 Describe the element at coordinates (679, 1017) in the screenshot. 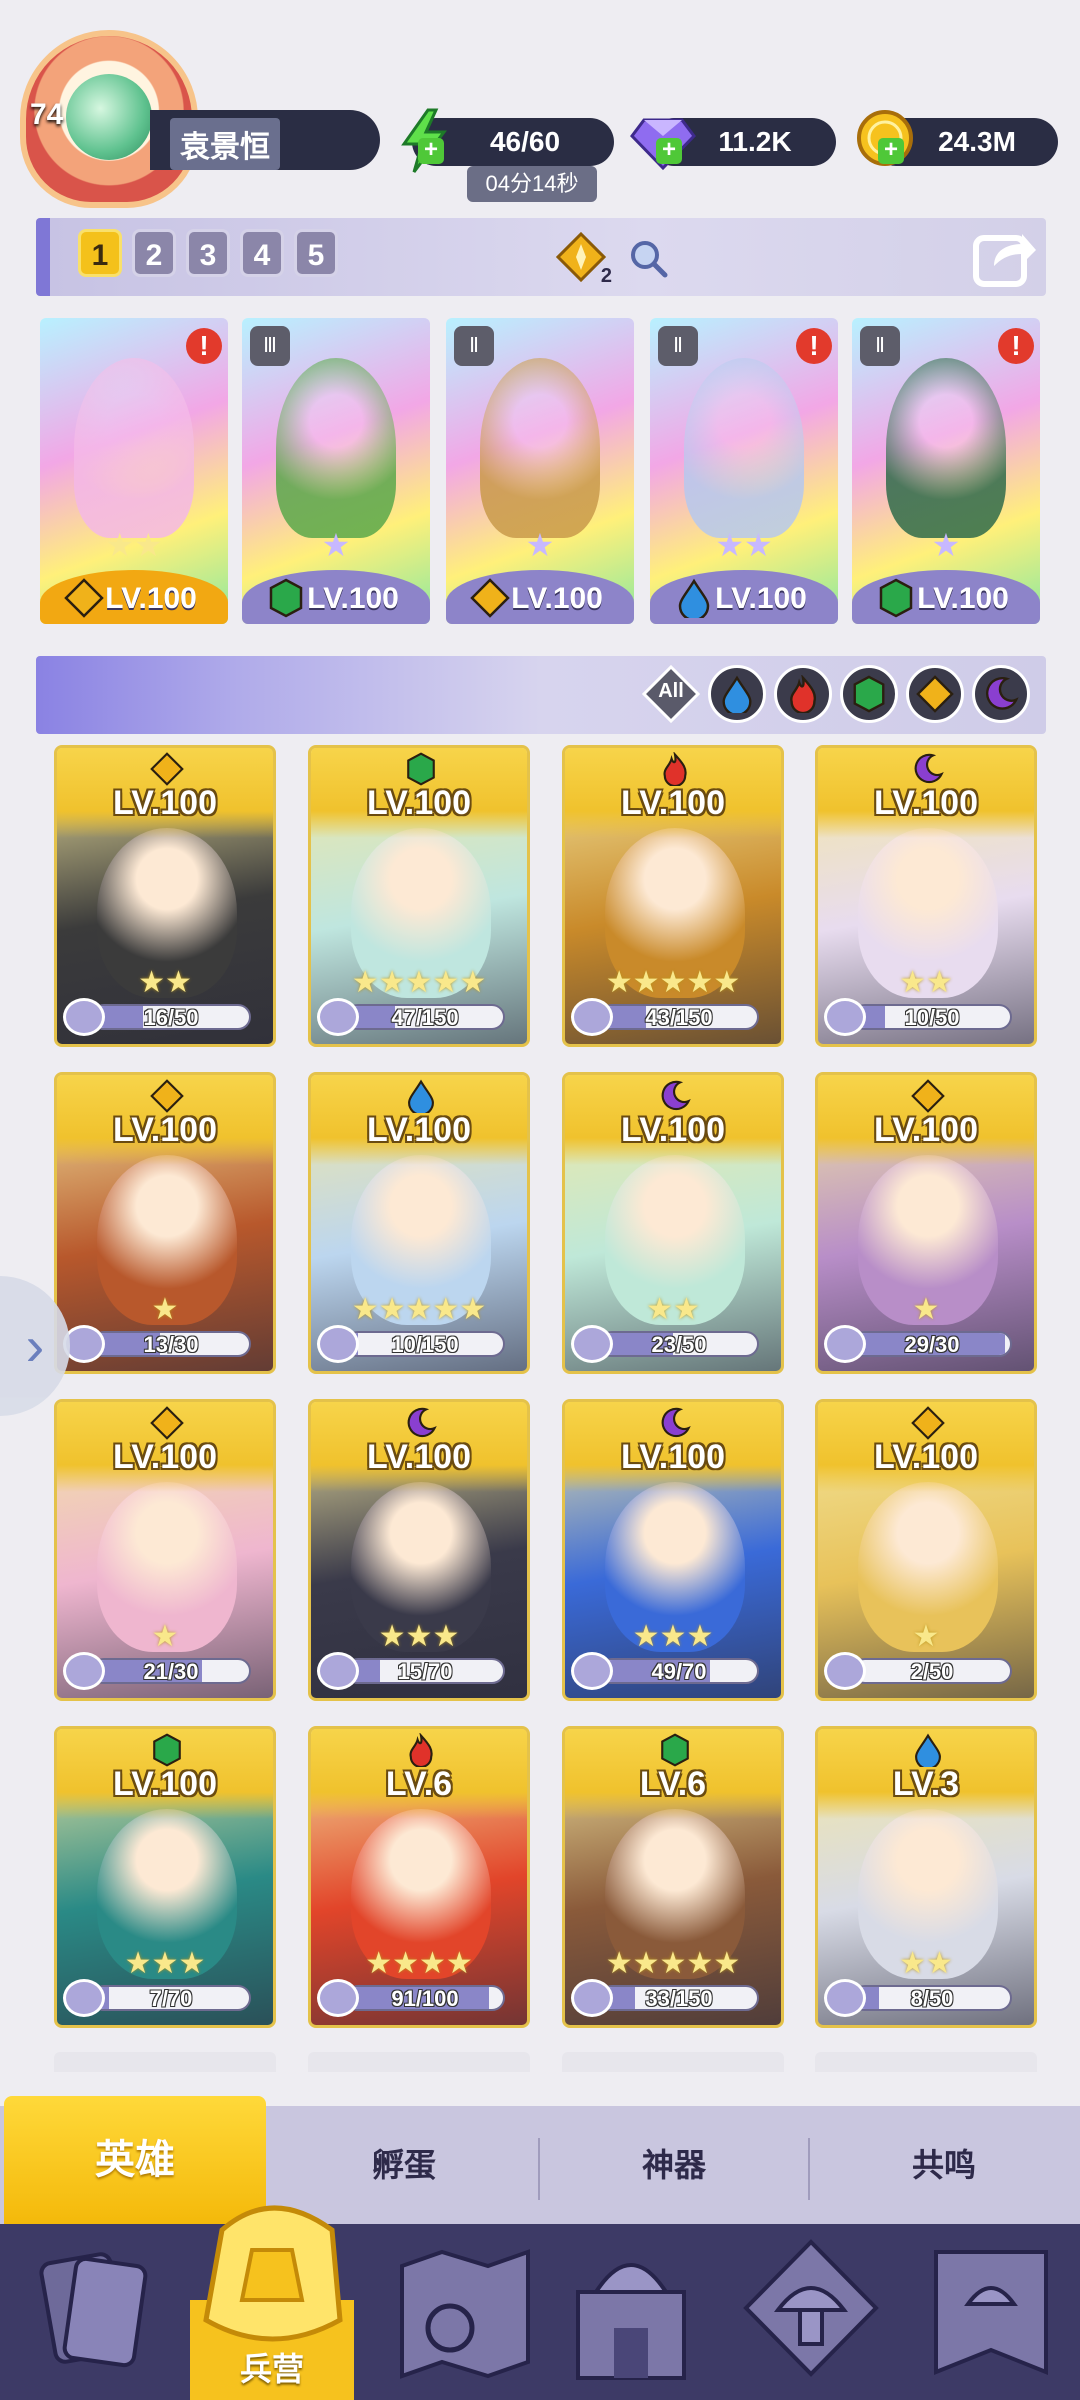

I see `shard-count: 43/150` at that location.